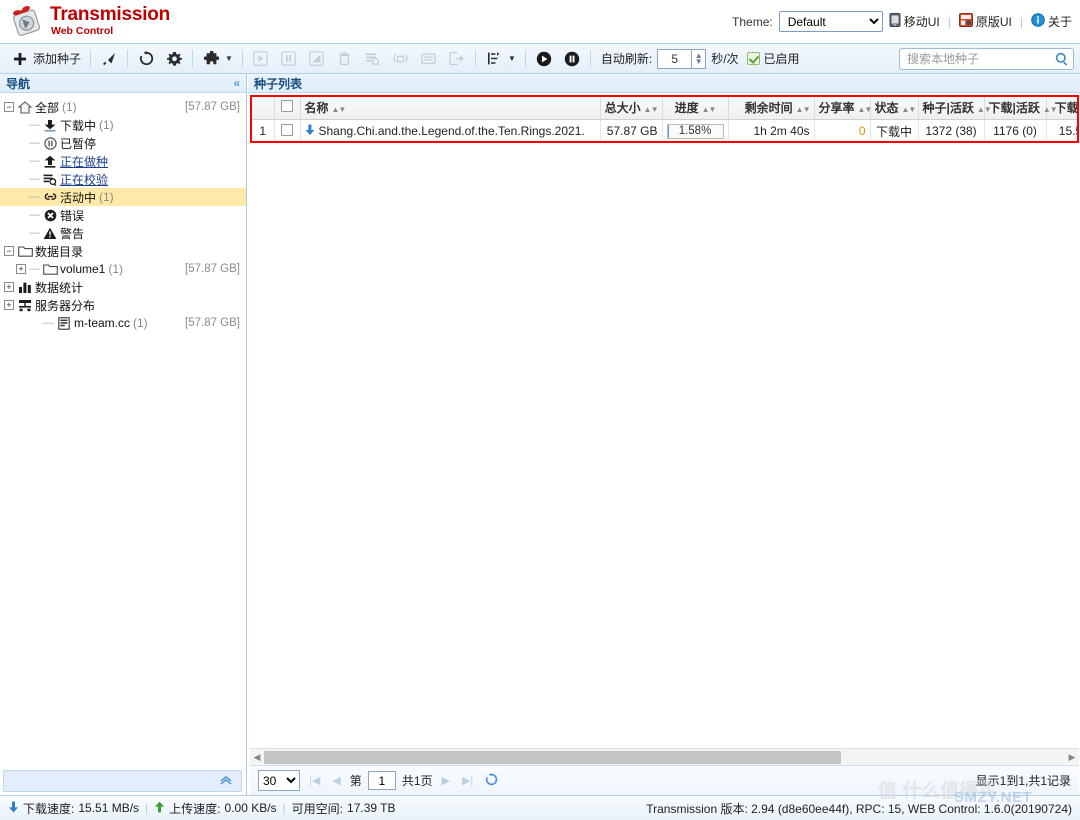 The width and height of the screenshot is (1080, 820). What do you see at coordinates (986, 58) in the screenshot?
I see `search-input` at bounding box center [986, 58].